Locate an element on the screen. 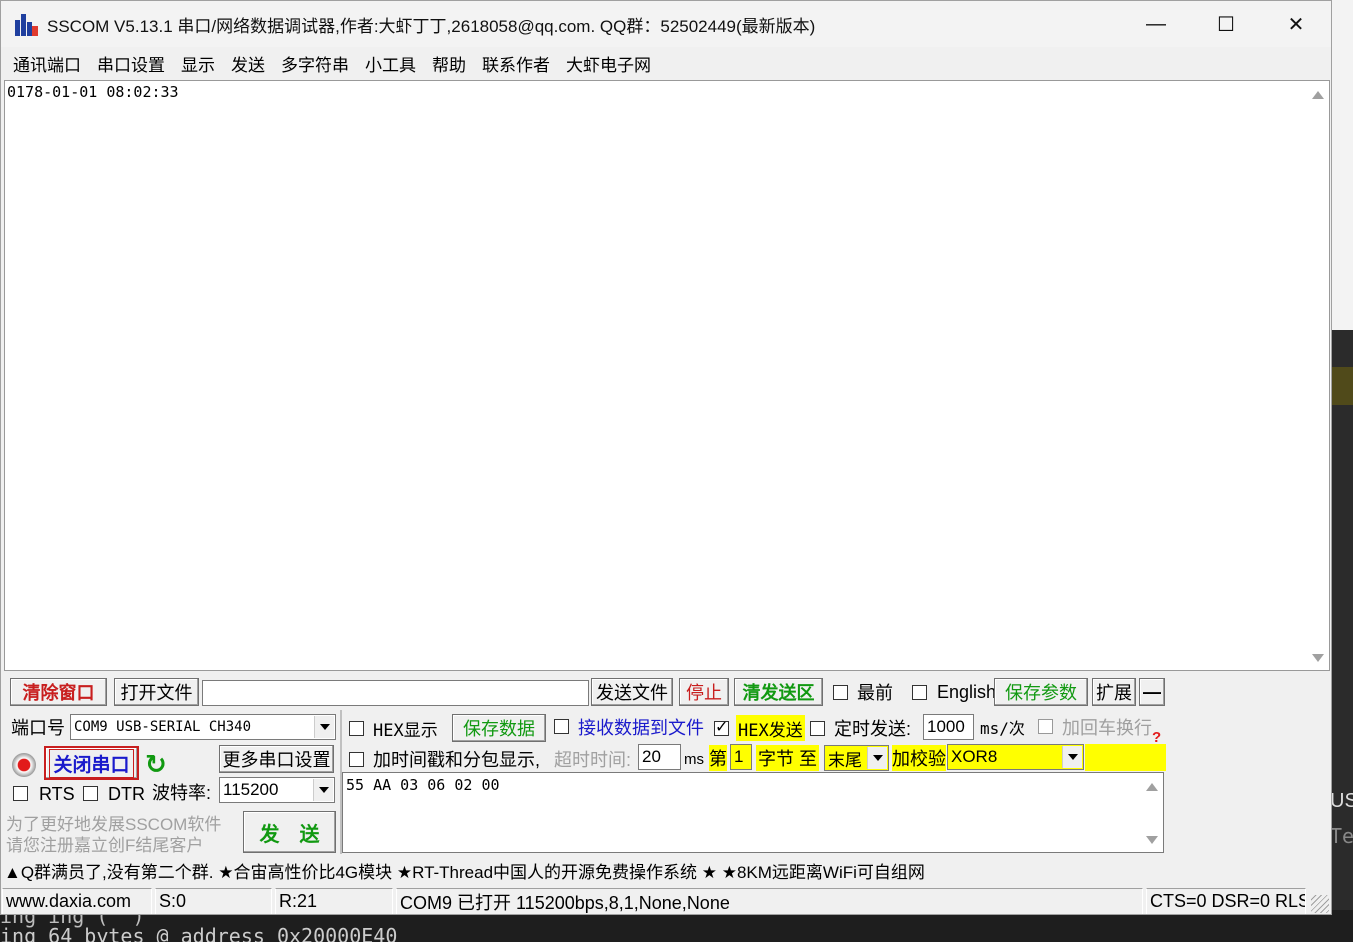 This screenshot has height=942, width=1353. byte-to-label: 字节 至 is located at coordinates (788, 758).